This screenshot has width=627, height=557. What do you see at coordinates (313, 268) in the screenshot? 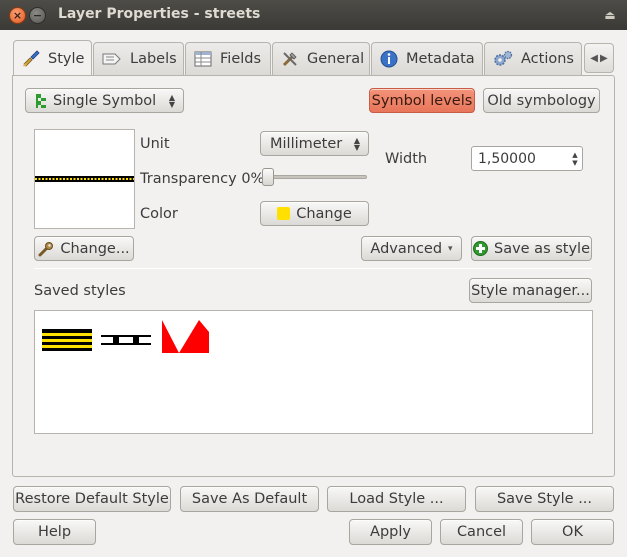
I see `separator` at bounding box center [313, 268].